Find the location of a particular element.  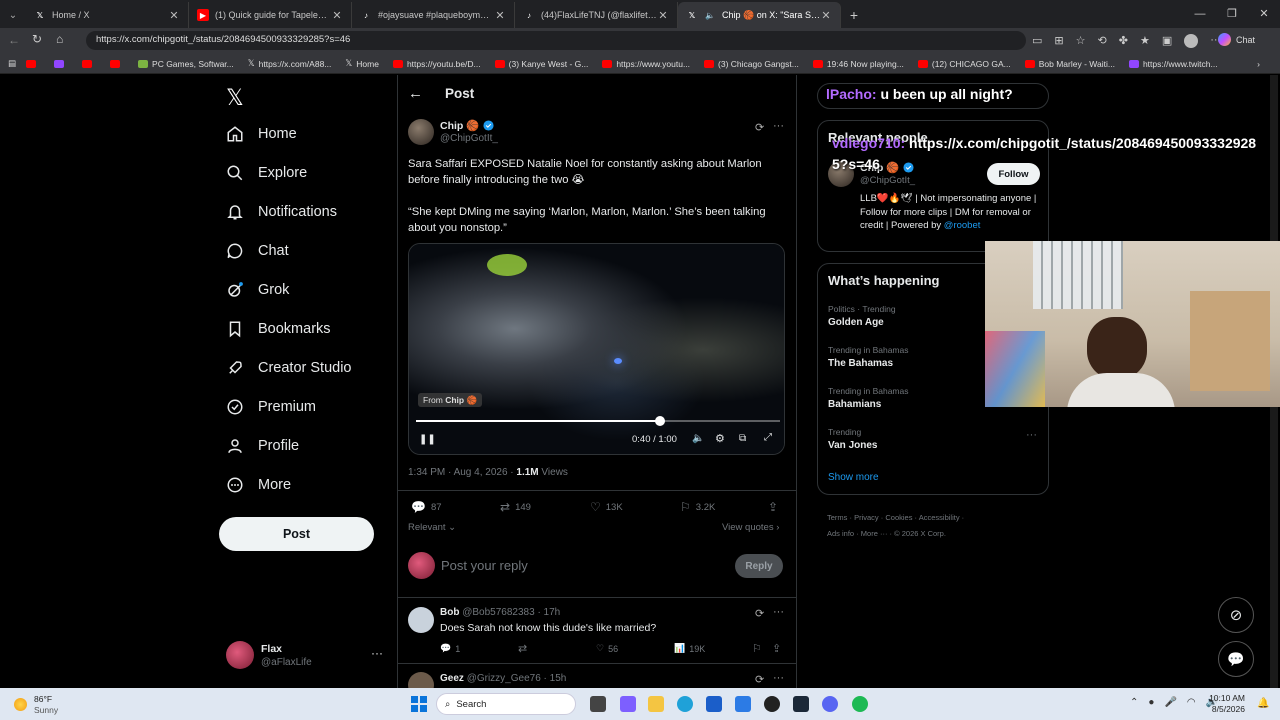

home-icon: ⌂ is located at coordinates (59, 39).